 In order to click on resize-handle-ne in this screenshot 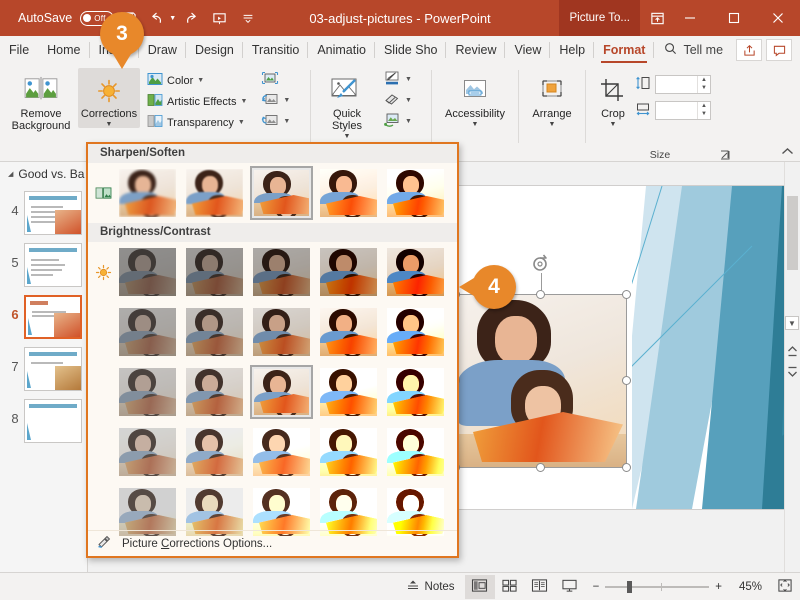, I will do `click(626, 294)`.